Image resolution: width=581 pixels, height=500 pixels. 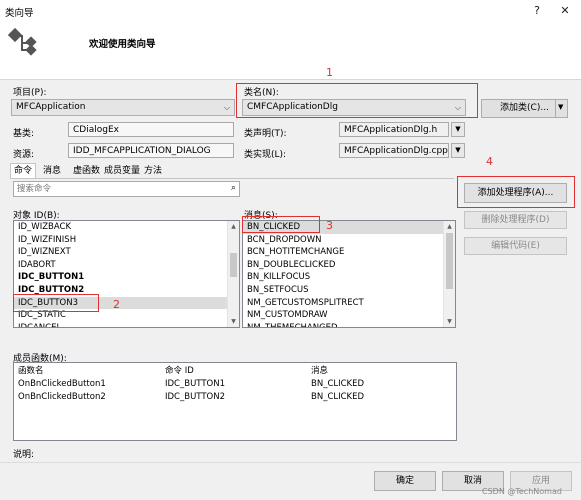 I want to click on class-impl-dropdown-icon: ▼, so click(x=458, y=150).